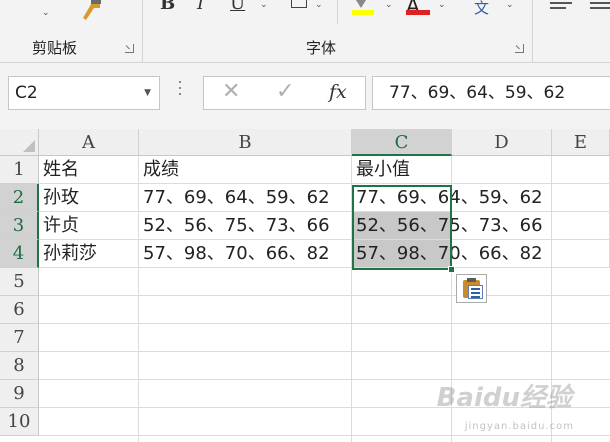  What do you see at coordinates (363, 8) in the screenshot?
I see `fill-color-icon` at bounding box center [363, 8].